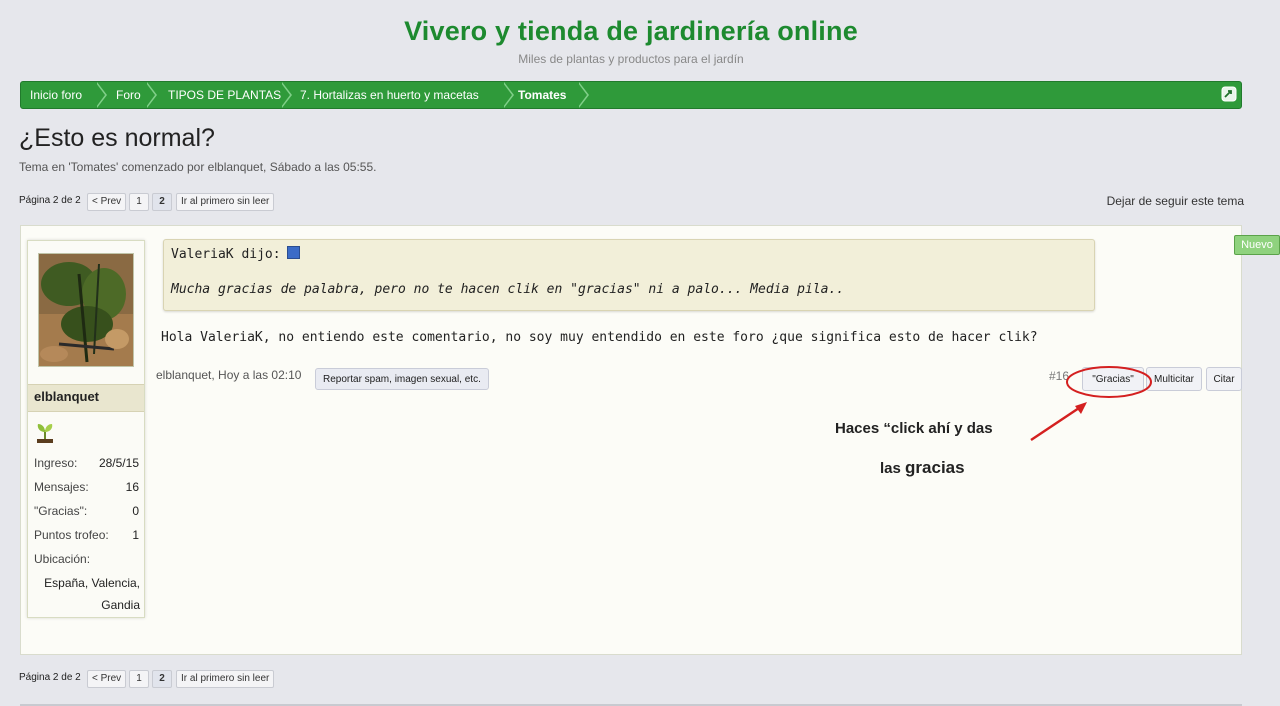 Image resolution: width=1280 pixels, height=706 pixels. Describe the element at coordinates (1224, 379) in the screenshot. I see `citar-button: Citar` at that location.